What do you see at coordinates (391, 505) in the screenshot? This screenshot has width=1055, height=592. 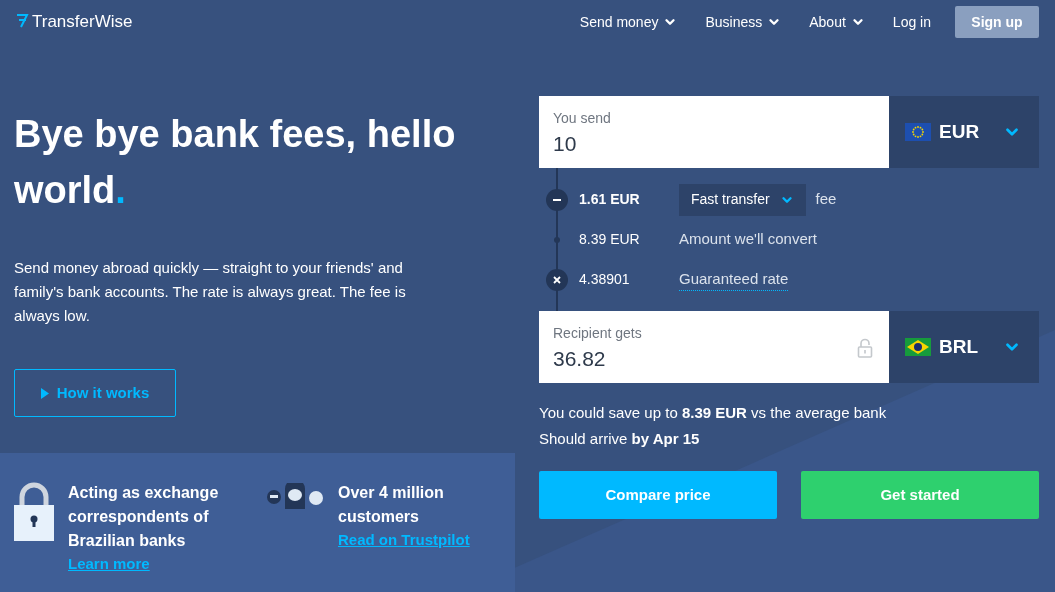 I see `feature-title: Over 4 million customers` at bounding box center [391, 505].